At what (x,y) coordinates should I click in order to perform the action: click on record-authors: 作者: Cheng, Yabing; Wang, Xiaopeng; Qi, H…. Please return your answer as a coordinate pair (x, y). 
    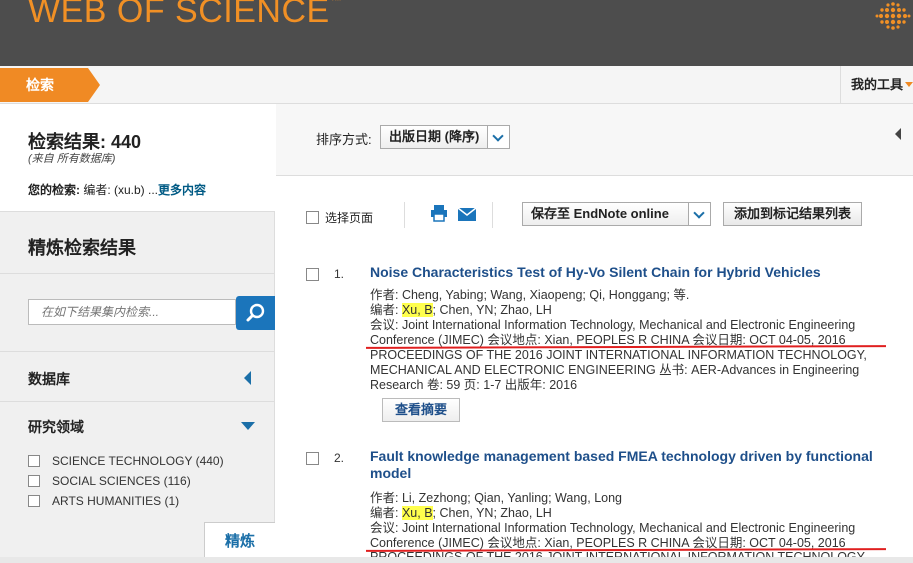
    Looking at the image, I should click on (530, 295).